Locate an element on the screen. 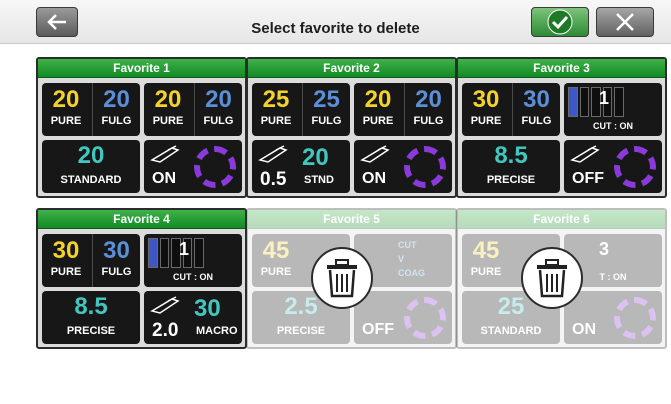  handpiece-setting: 0.5 is located at coordinates (273, 179).